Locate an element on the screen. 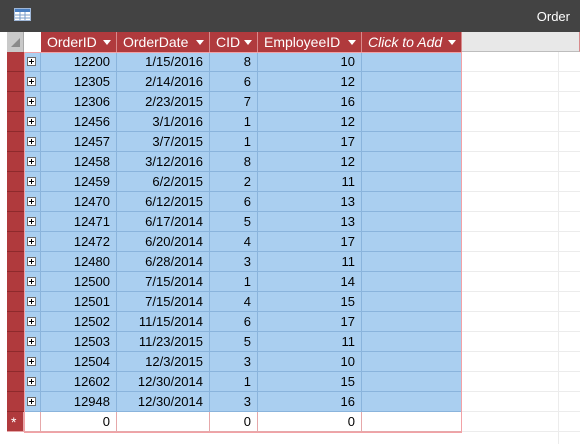 Image resolution: width=580 pixels, height=444 pixels. cell-employeeid: 14 is located at coordinates (310, 282).